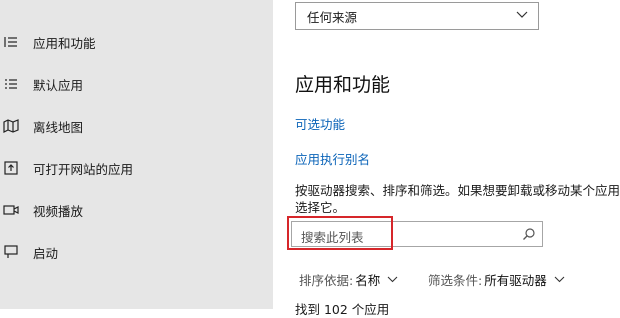  What do you see at coordinates (332, 237) in the screenshot?
I see `search-placeholder: 搜索此列表` at bounding box center [332, 237].